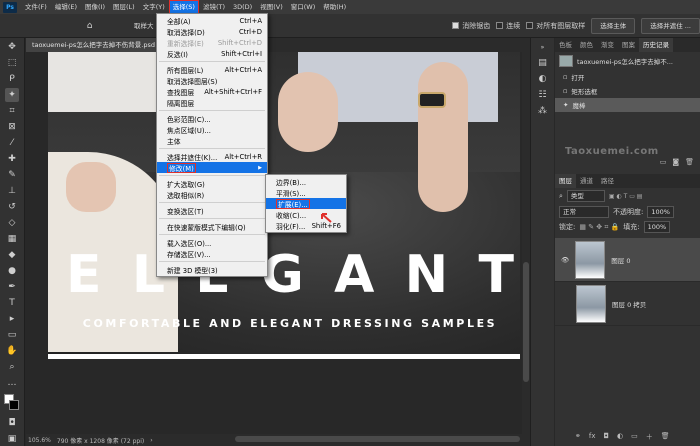  What do you see at coordinates (100, 440) in the screenshot?
I see `document-size-info: 790 像素 x 1208 像素 (72 ppi)` at bounding box center [100, 440].